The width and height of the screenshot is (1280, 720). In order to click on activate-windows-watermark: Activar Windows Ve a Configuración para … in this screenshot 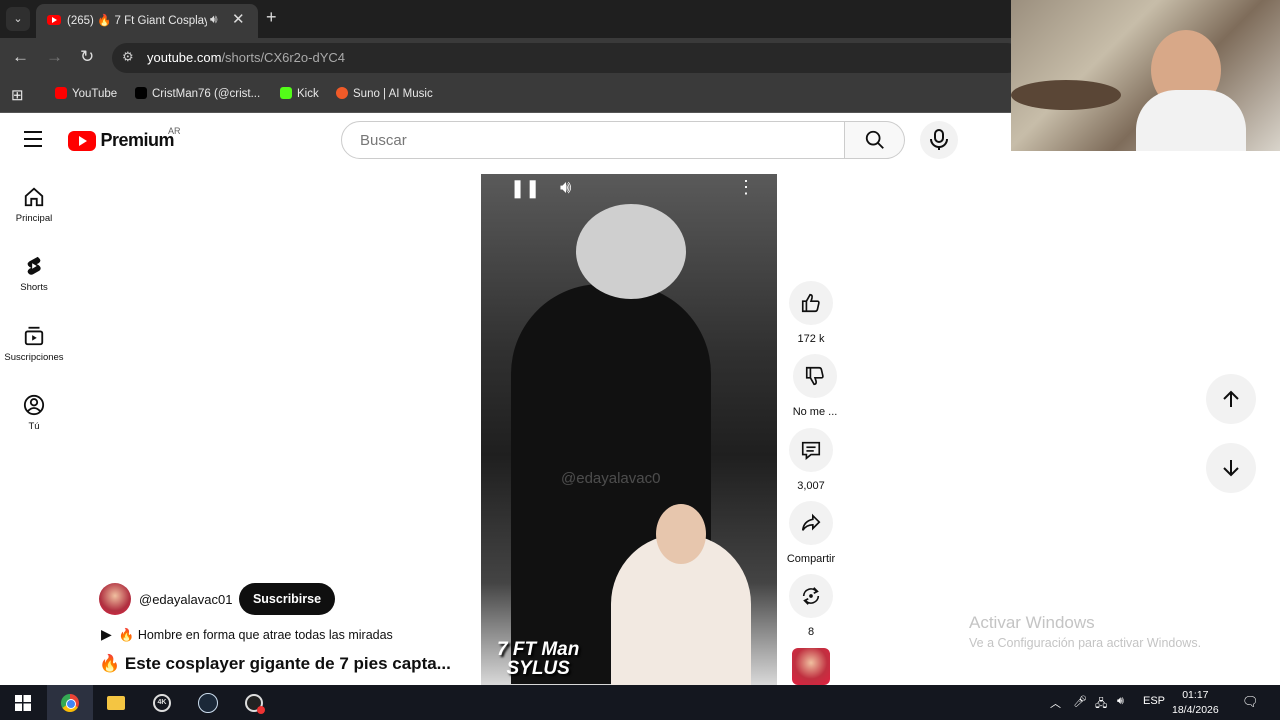, I will do `click(1085, 631)`.